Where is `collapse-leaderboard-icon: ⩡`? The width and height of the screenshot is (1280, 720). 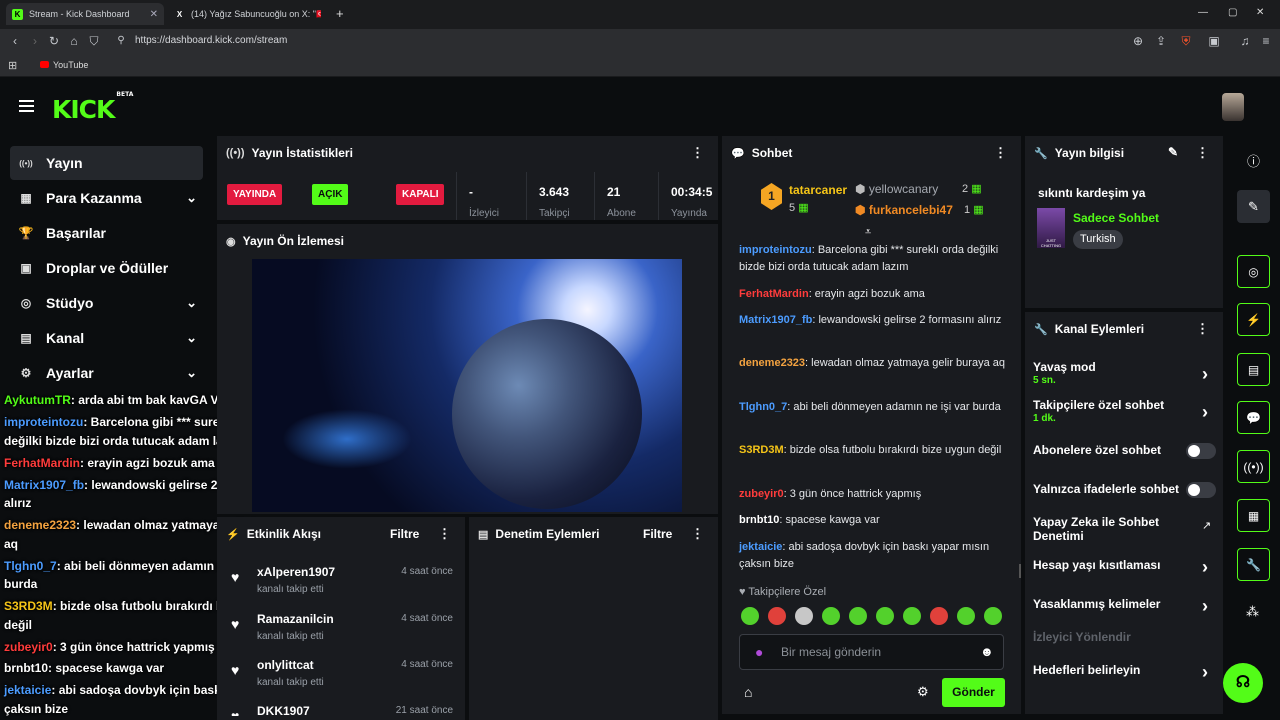 collapse-leaderboard-icon: ⩡ is located at coordinates (868, 232).